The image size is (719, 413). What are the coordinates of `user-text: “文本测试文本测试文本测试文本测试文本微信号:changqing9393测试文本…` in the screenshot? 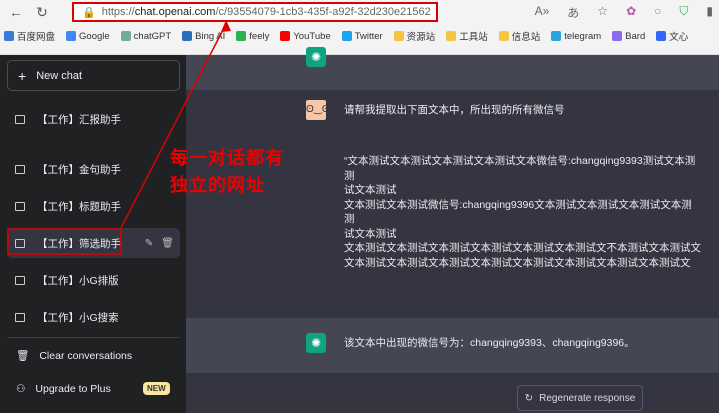 It's located at (522, 212).